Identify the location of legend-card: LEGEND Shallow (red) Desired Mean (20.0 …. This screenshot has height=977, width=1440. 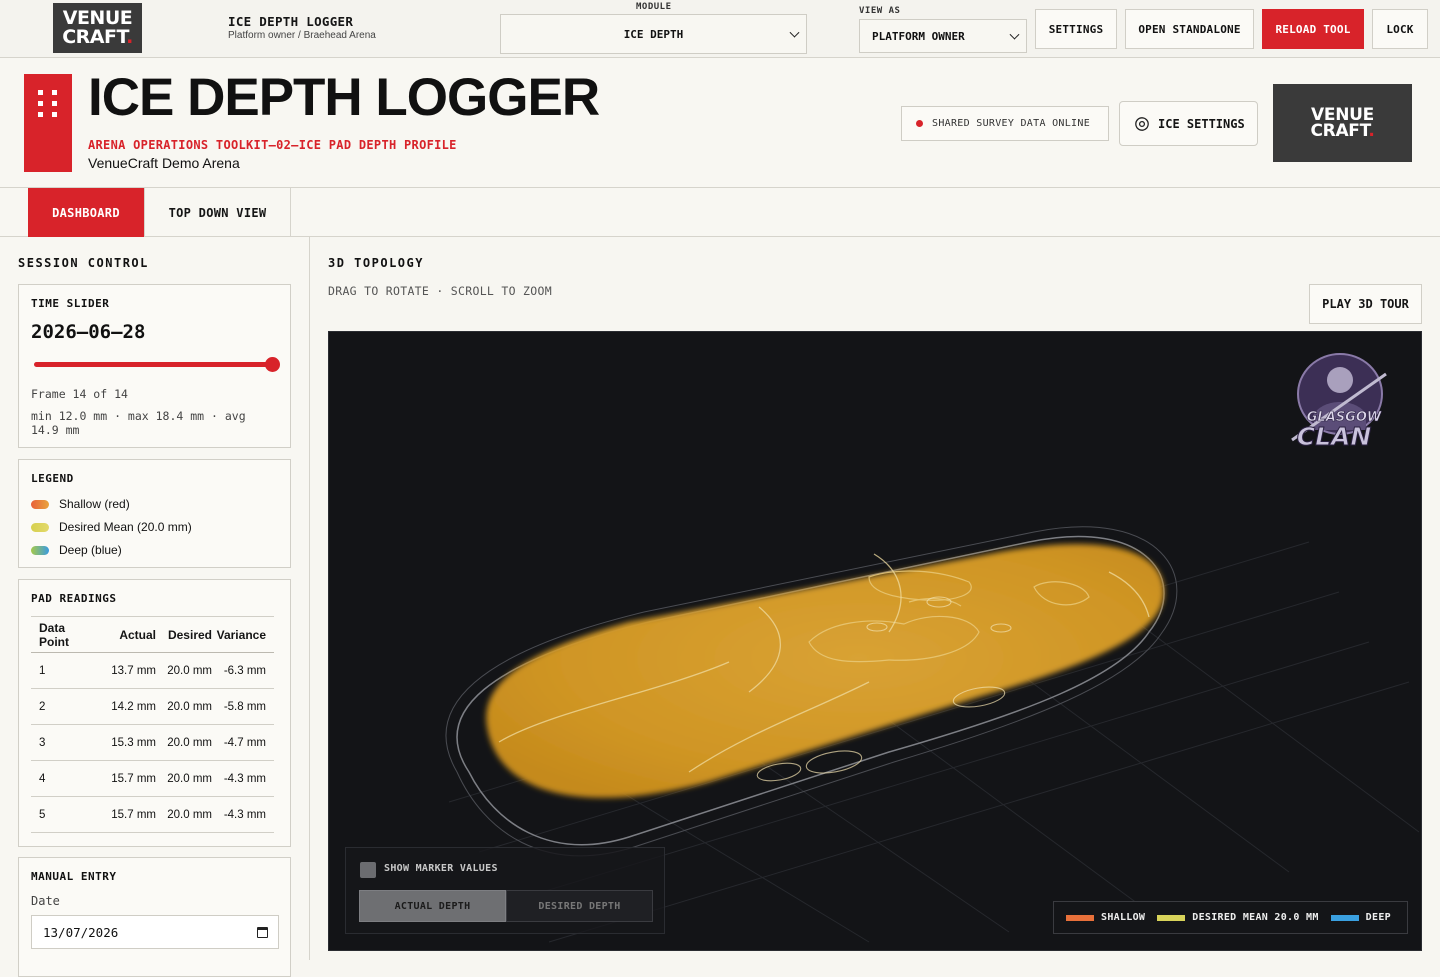
(154, 513).